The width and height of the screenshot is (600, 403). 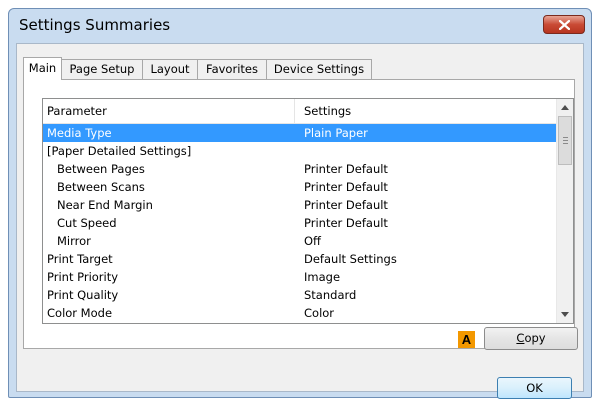 I want to click on scroll-up-arrow-icon, so click(x=565, y=107).